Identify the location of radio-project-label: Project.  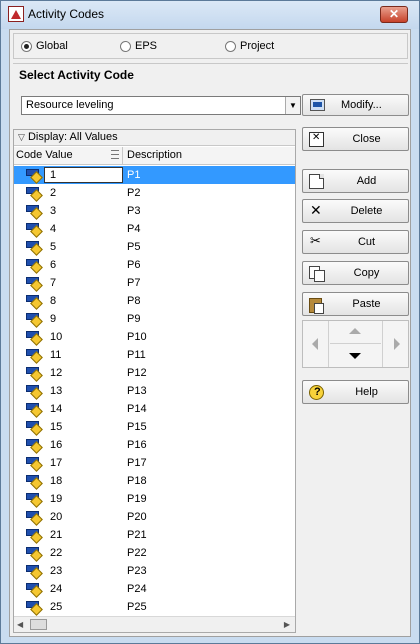
(257, 46).